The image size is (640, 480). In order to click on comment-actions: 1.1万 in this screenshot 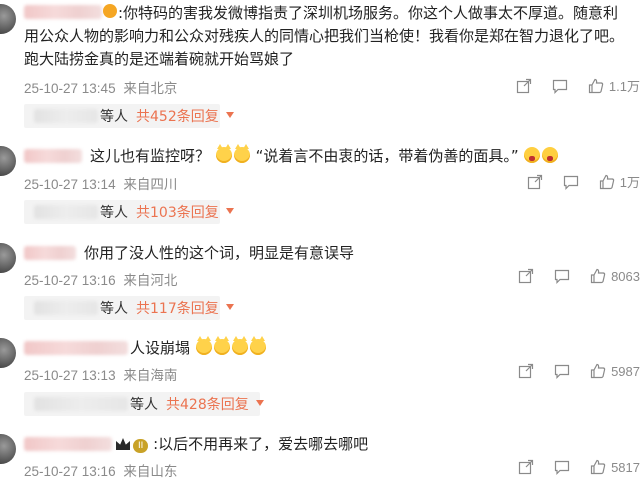, I will do `click(578, 85)`.